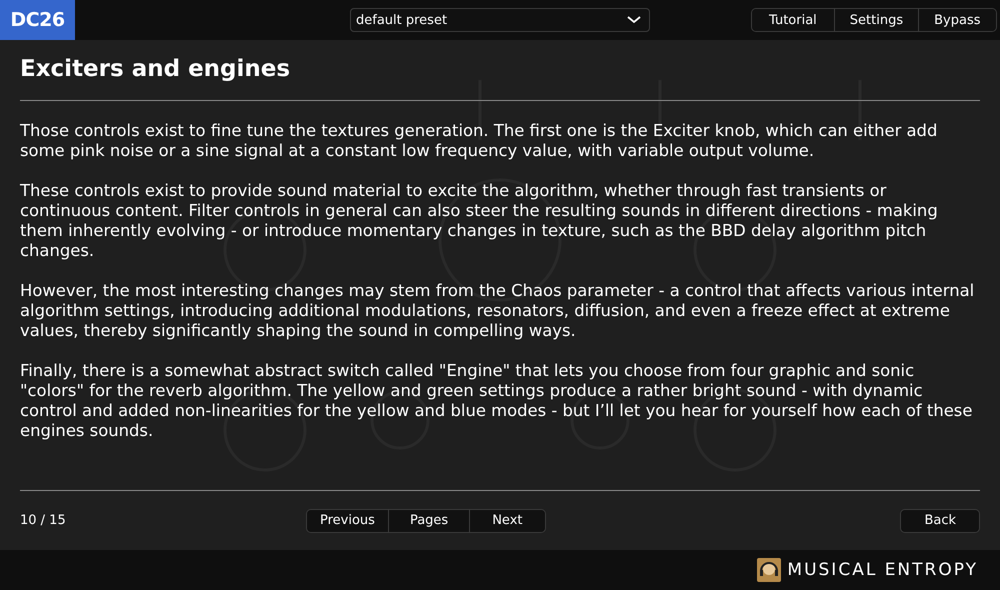 This screenshot has height=590, width=1000. I want to click on preset-dropdown: default preset, so click(500, 20).